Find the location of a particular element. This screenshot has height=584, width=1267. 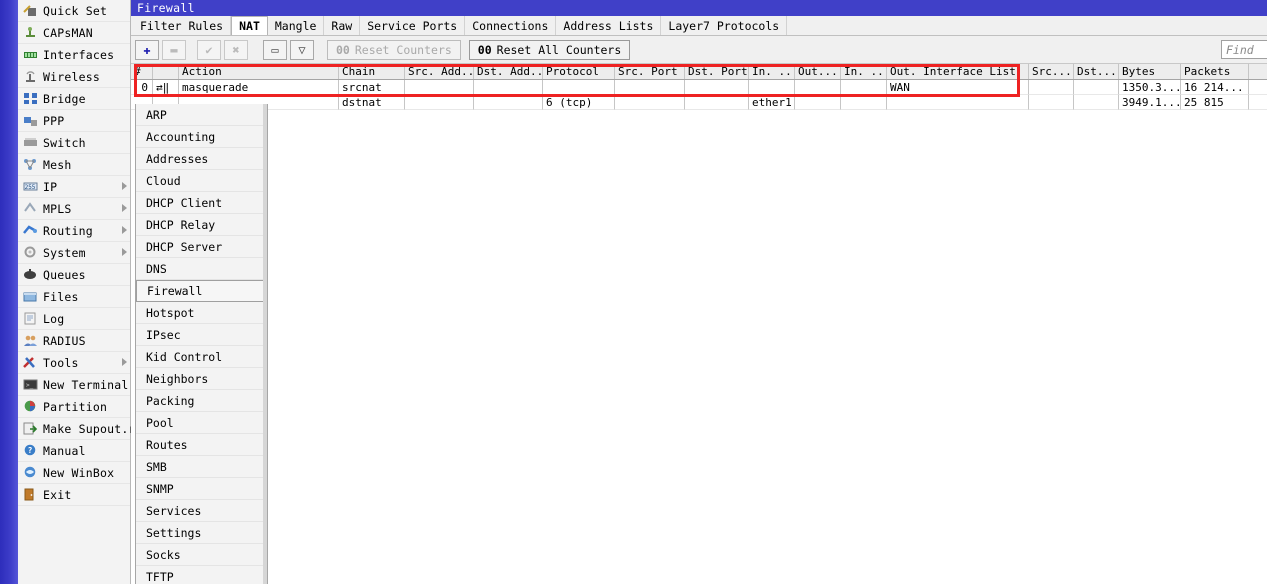

cell-out_iface is located at coordinates (818, 102).